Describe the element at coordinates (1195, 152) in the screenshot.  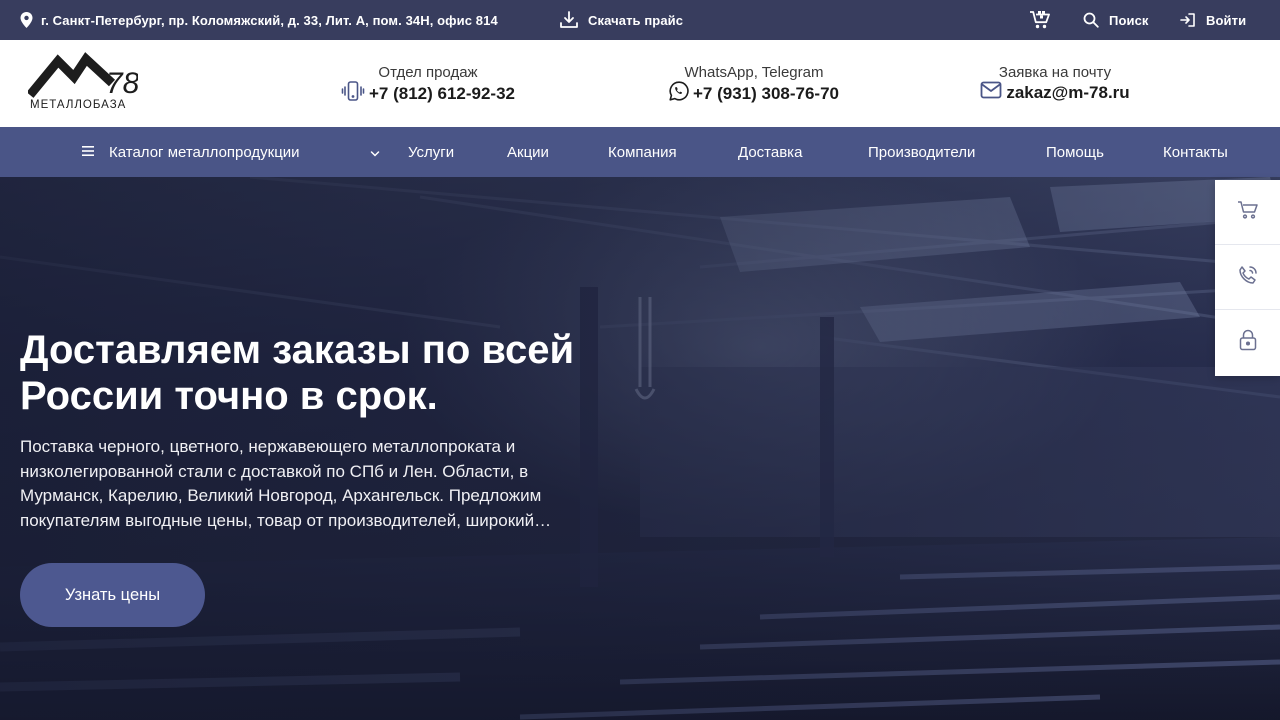
I see `nav-item-contacts: Контакты` at that location.